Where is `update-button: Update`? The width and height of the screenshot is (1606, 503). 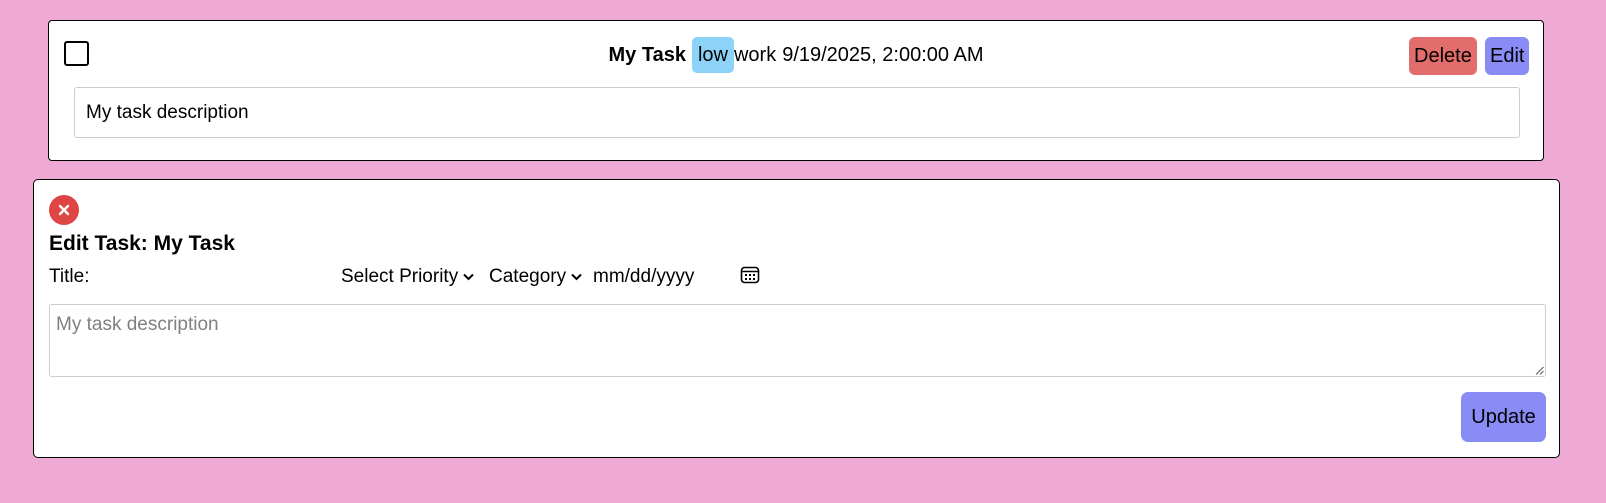
update-button: Update is located at coordinates (1503, 417).